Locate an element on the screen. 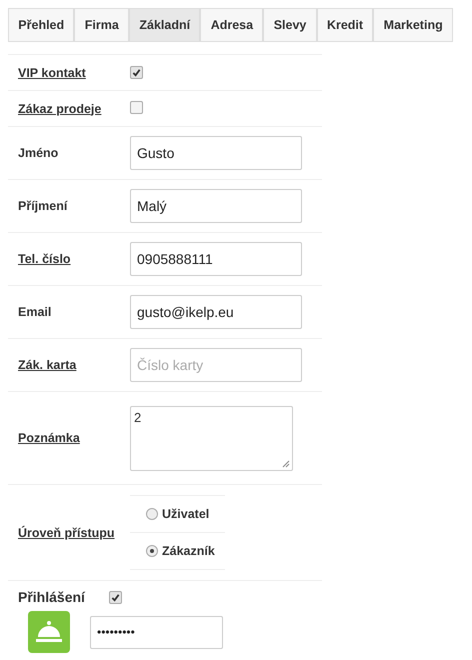 The width and height of the screenshot is (472, 660). radio-label: Zákazník is located at coordinates (188, 551).